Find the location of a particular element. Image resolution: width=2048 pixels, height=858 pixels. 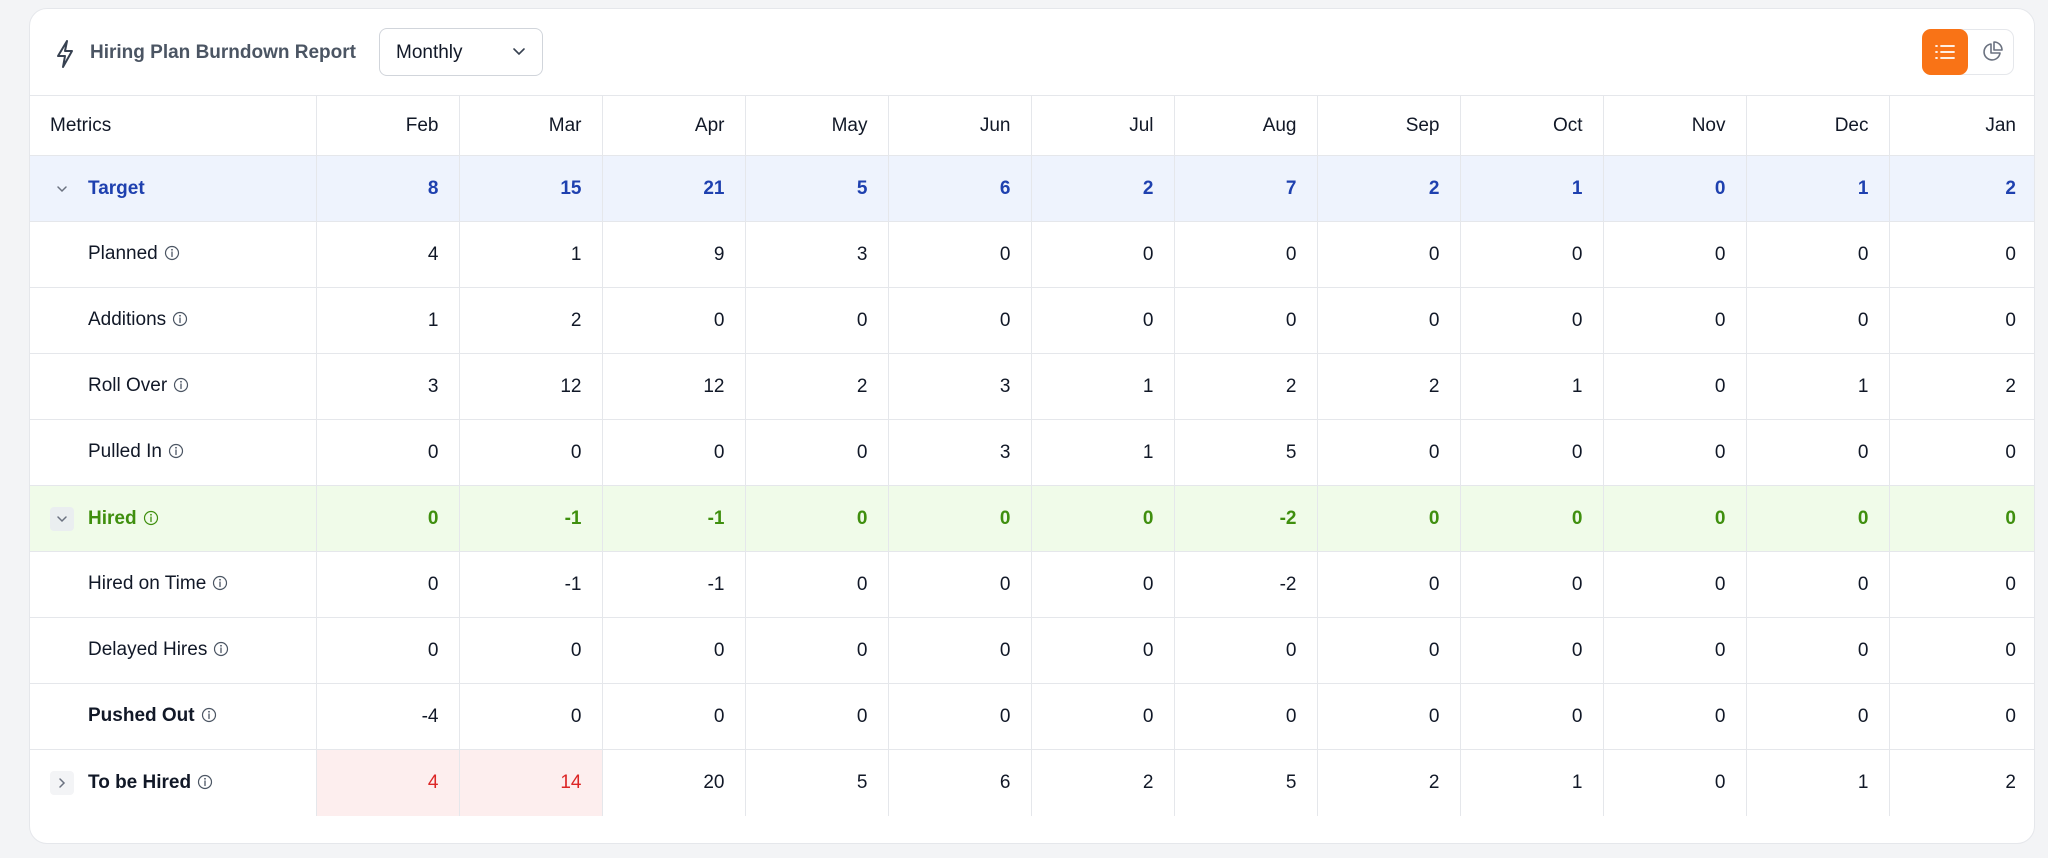

value-cell: 21 is located at coordinates (674, 188).